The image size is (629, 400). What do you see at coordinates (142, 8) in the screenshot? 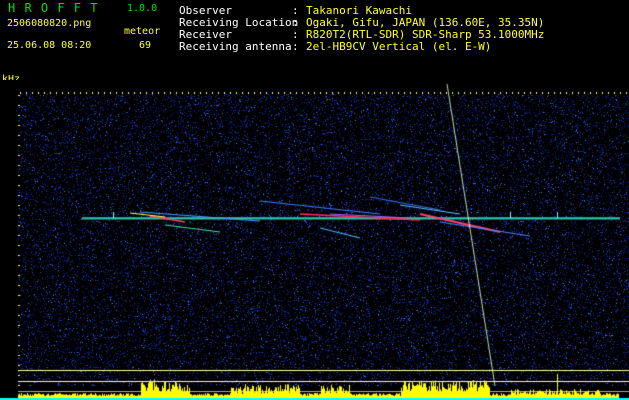
I see `app-version: 1.0.0` at bounding box center [142, 8].